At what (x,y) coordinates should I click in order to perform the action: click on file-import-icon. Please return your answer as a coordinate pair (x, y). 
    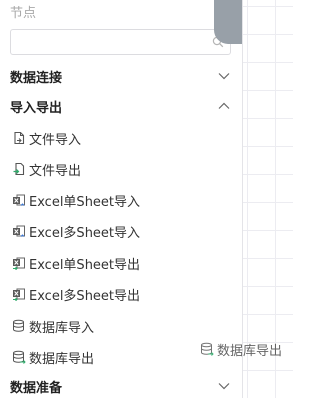
    Looking at the image, I should click on (19, 138).